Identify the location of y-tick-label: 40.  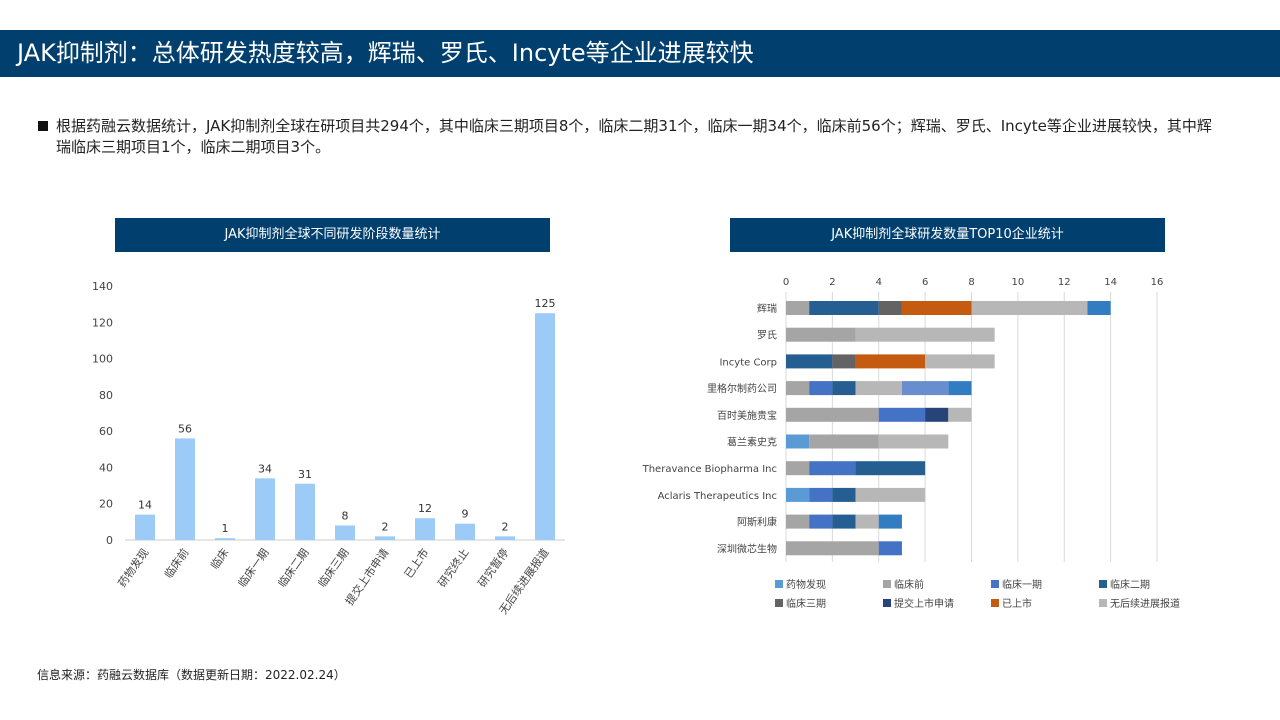
(106, 467).